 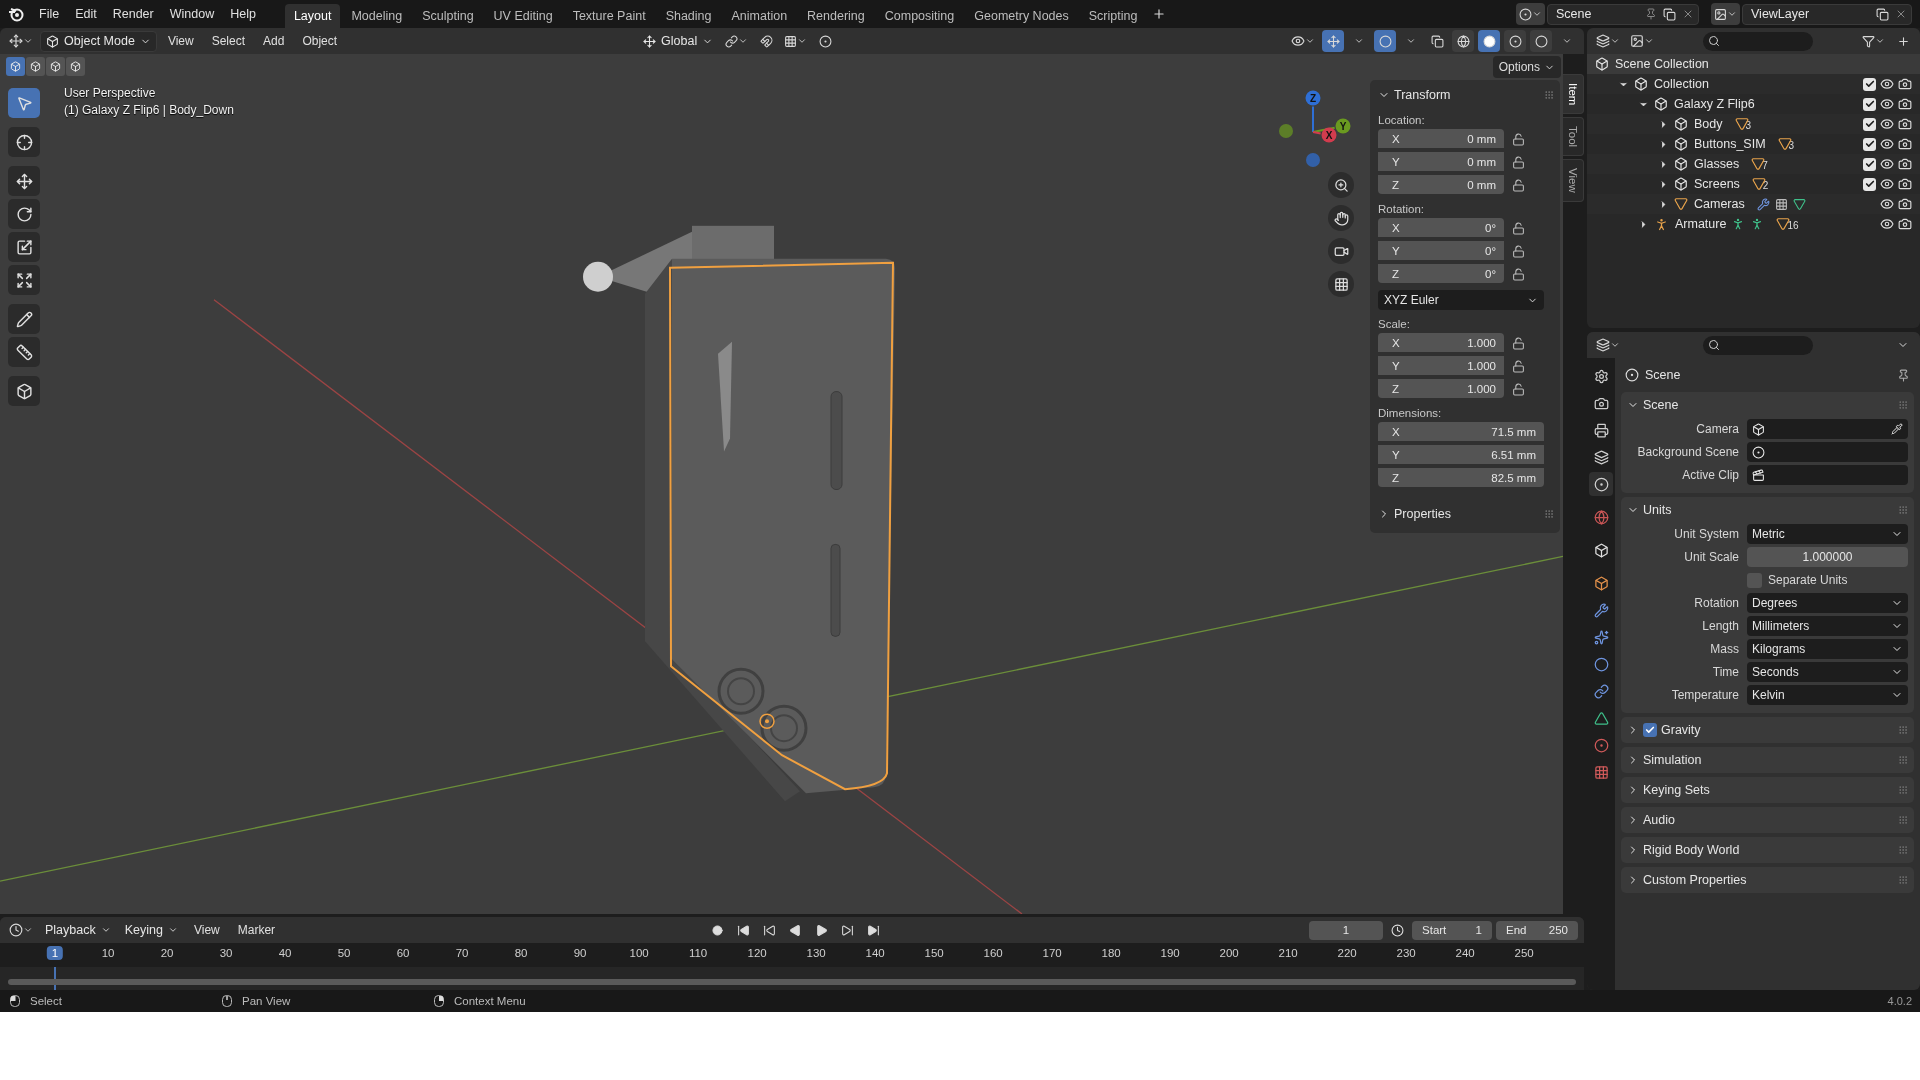 I want to click on number-field: Z 0°, so click(x=1441, y=273).